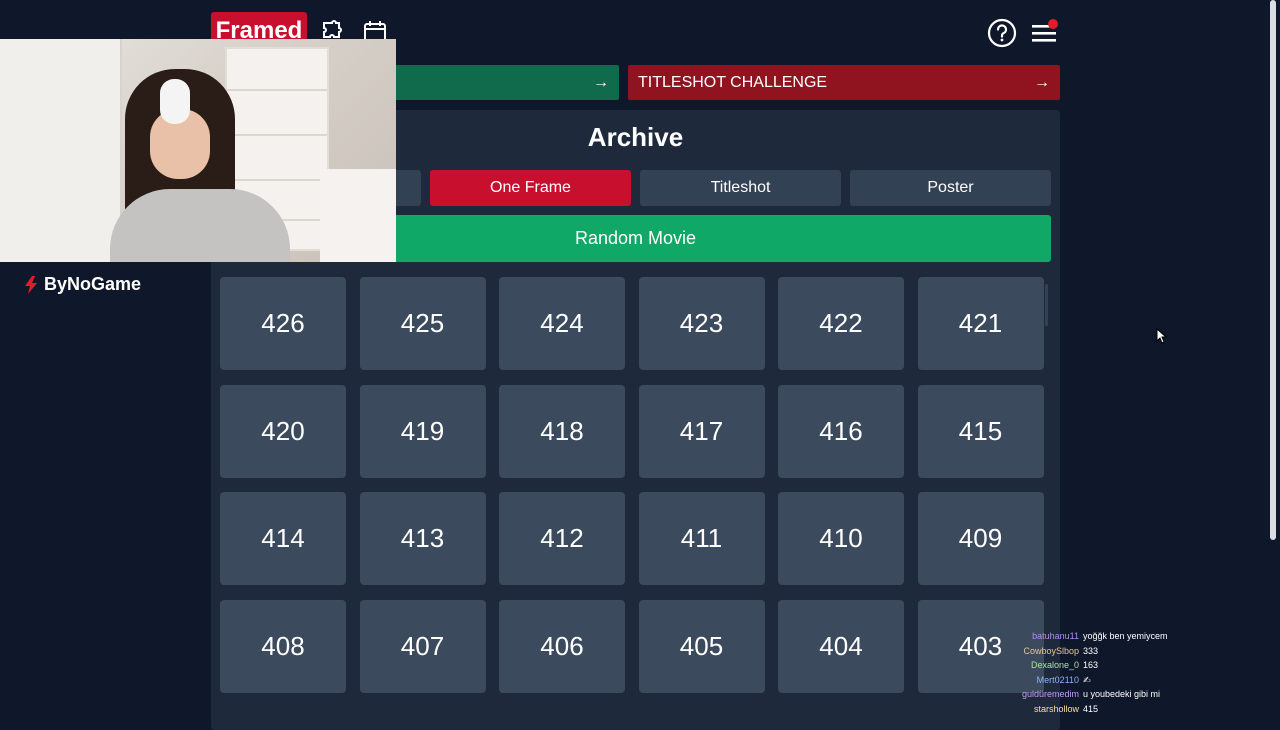  What do you see at coordinates (562, 538) in the screenshot?
I see `archive-tile: 412` at bounding box center [562, 538].